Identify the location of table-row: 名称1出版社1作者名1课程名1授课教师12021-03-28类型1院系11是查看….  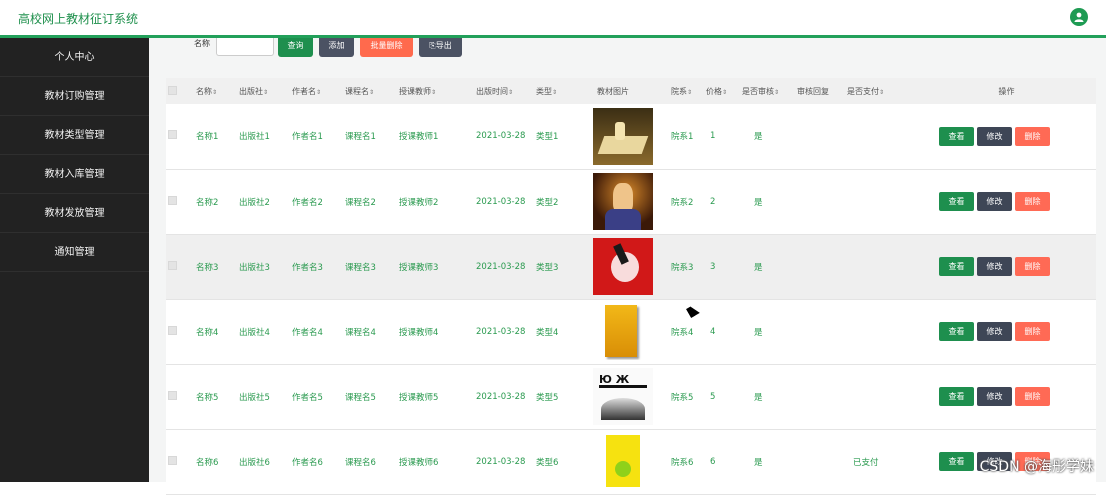
(631, 136).